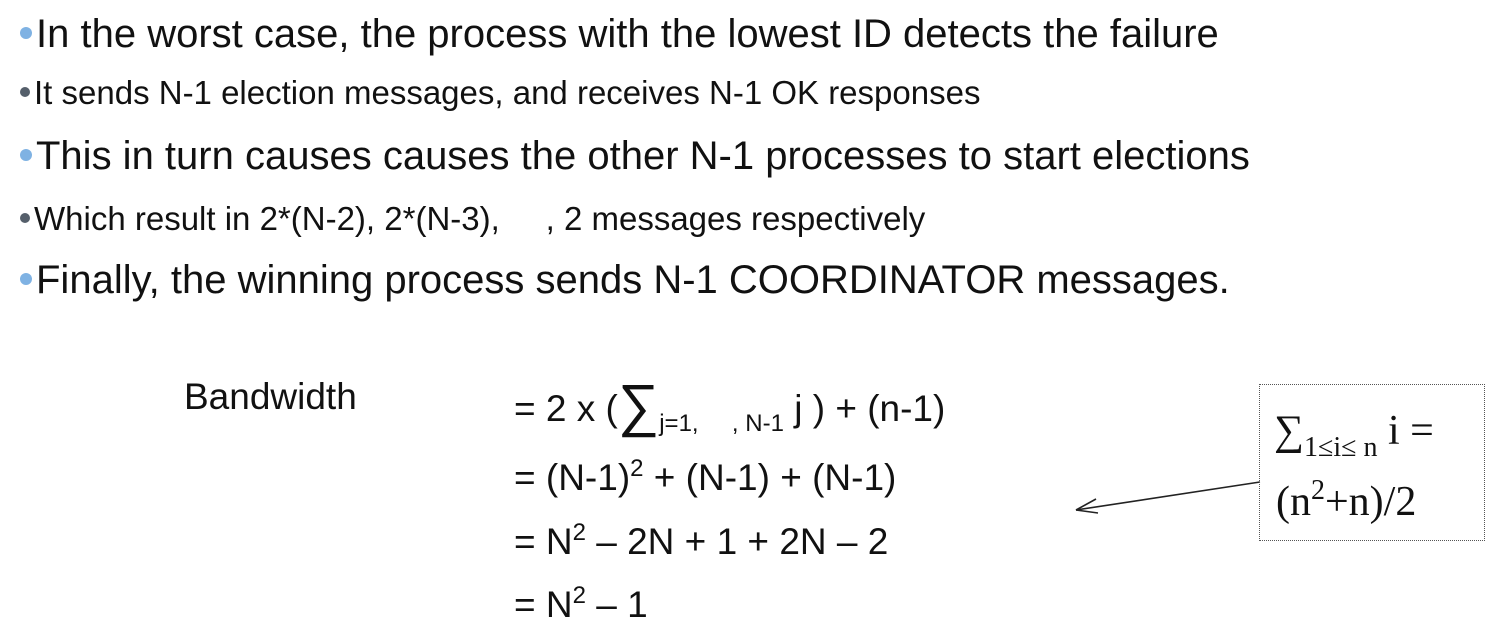 The width and height of the screenshot is (1507, 637). What do you see at coordinates (572, 477) in the screenshot?
I see `eq2-pre: = (N-1)` at bounding box center [572, 477].